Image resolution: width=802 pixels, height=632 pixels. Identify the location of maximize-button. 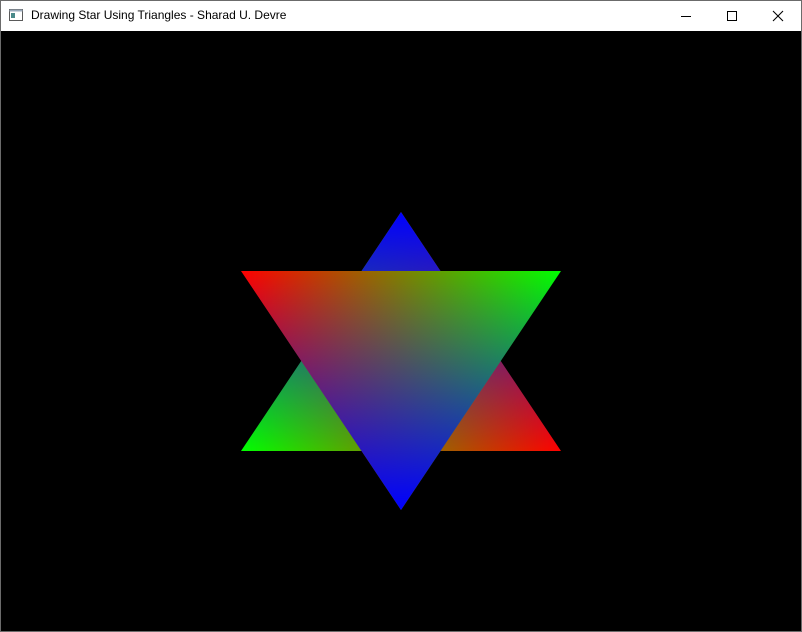
(732, 16).